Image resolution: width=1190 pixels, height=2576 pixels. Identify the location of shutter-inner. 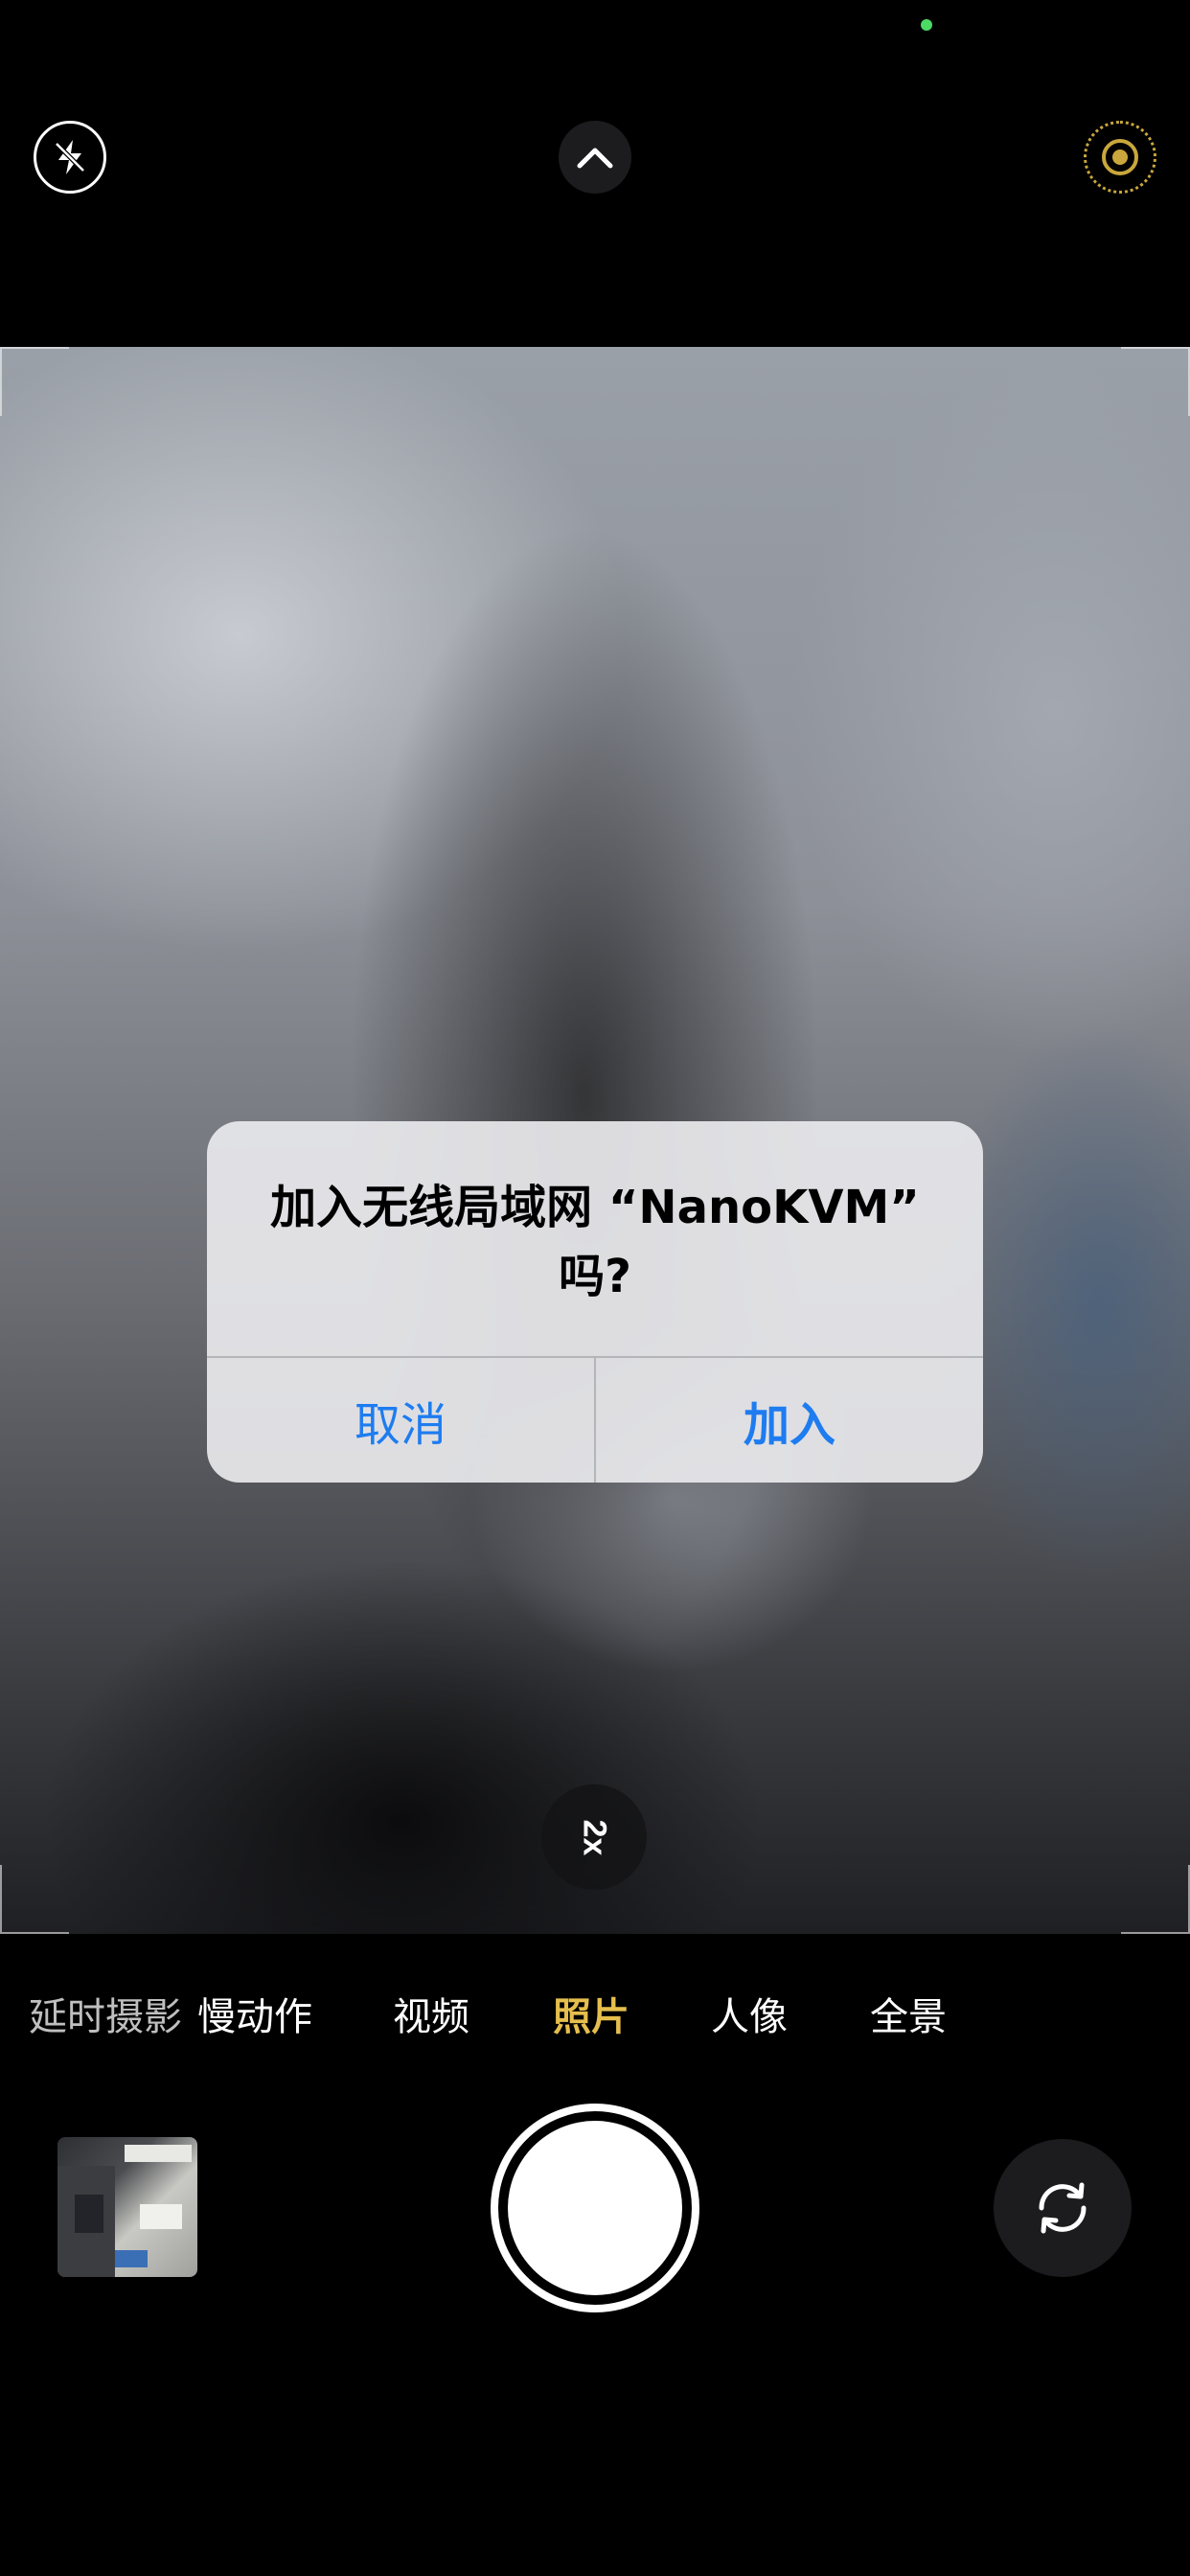
(595, 2208).